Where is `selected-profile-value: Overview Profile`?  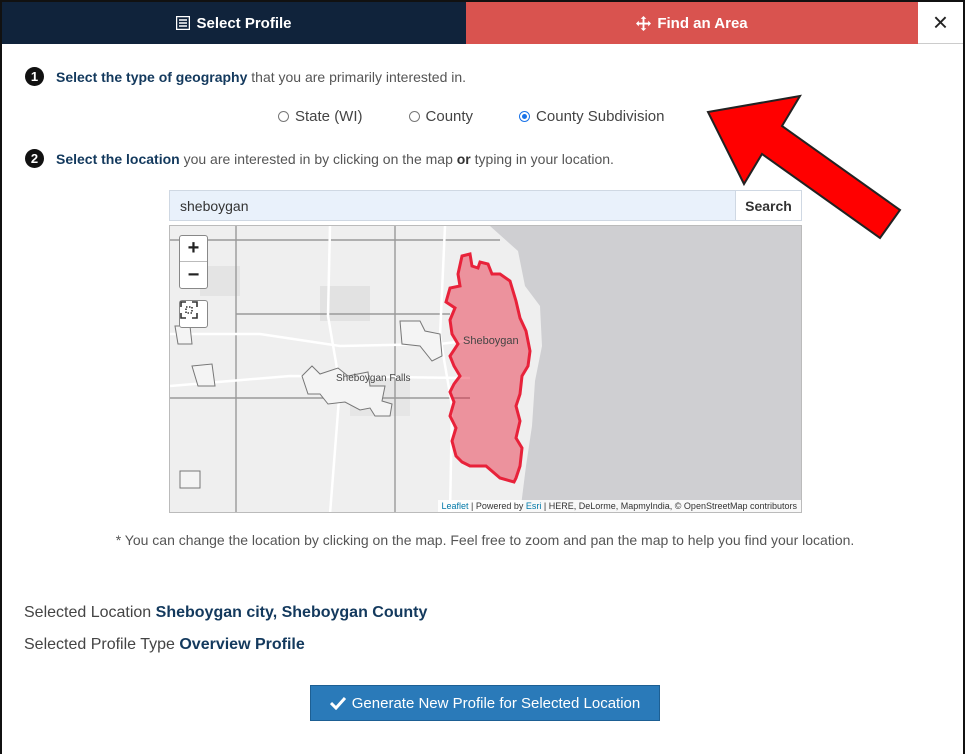
selected-profile-value: Overview Profile is located at coordinates (242, 644).